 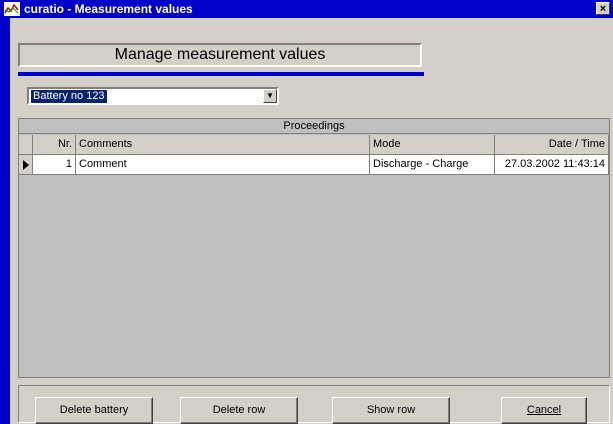 What do you see at coordinates (306, 9) in the screenshot?
I see `title-bar: curatio - Measurement values ×` at bounding box center [306, 9].